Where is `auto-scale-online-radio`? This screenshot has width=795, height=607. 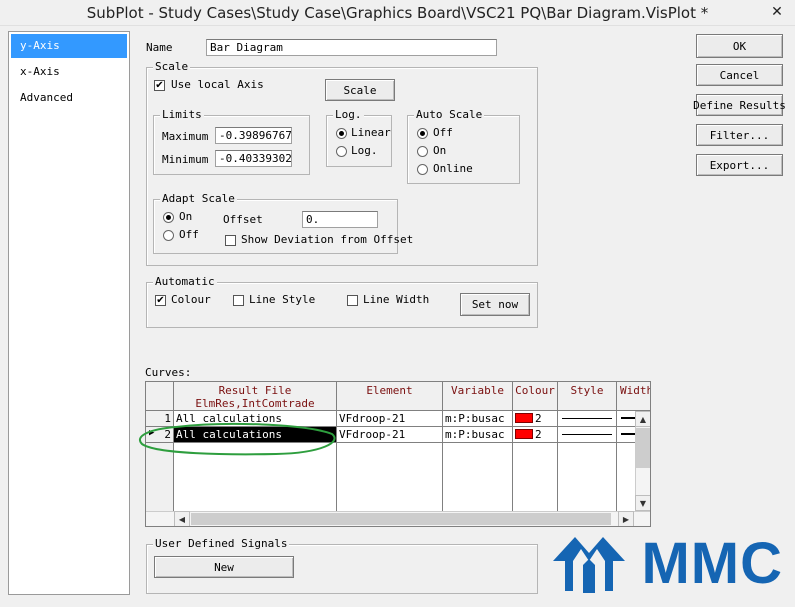 auto-scale-online-radio is located at coordinates (422, 169).